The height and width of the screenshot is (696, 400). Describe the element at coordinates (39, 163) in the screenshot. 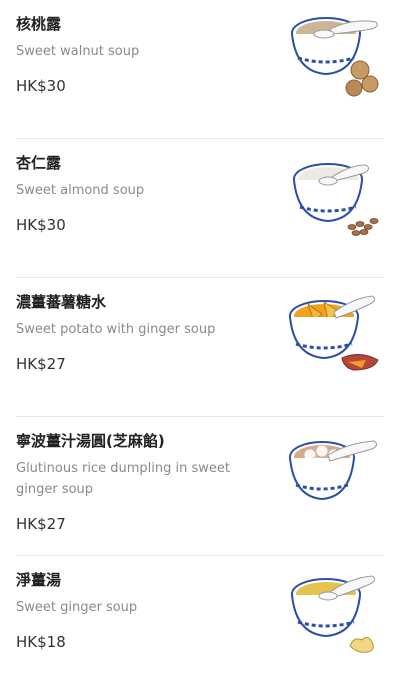

I see `item-name: 杏仁露` at that location.